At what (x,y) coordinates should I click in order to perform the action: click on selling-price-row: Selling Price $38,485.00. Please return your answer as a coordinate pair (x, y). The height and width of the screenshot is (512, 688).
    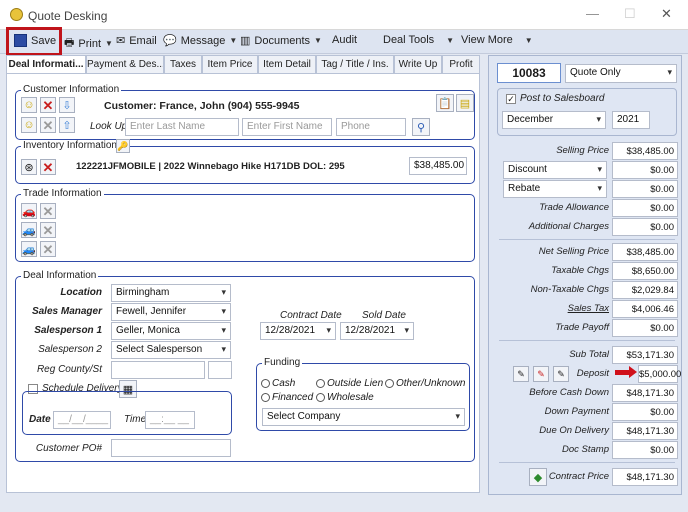
    Looking at the image, I should click on (586, 151).